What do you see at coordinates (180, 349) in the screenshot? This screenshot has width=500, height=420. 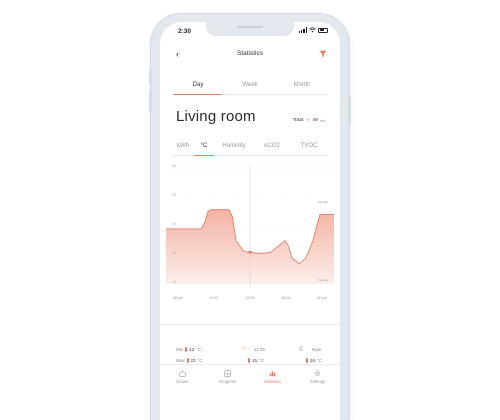 I see `min-label: Min` at bounding box center [180, 349].